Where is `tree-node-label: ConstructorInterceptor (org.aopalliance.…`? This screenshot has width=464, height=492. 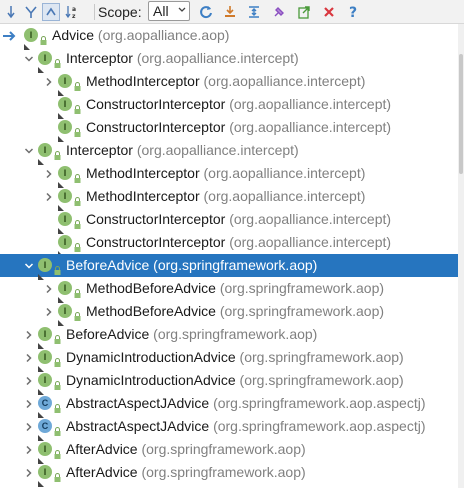 tree-node-label: ConstructorInterceptor (org.aopalliance.… is located at coordinates (238, 242).